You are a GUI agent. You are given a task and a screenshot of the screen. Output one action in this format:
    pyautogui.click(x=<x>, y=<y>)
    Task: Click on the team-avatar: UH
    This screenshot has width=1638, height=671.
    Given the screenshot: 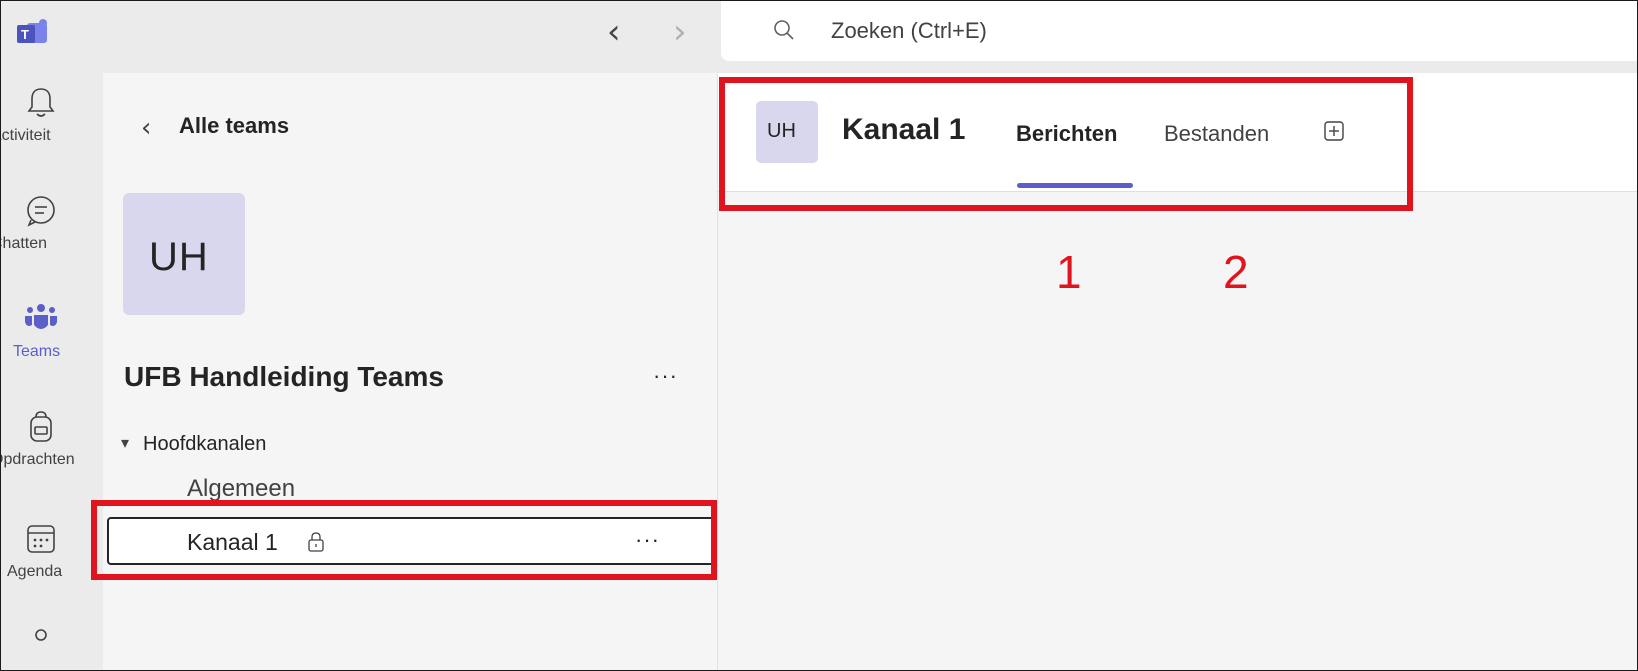 What is the action you would take?
    pyautogui.click(x=184, y=254)
    